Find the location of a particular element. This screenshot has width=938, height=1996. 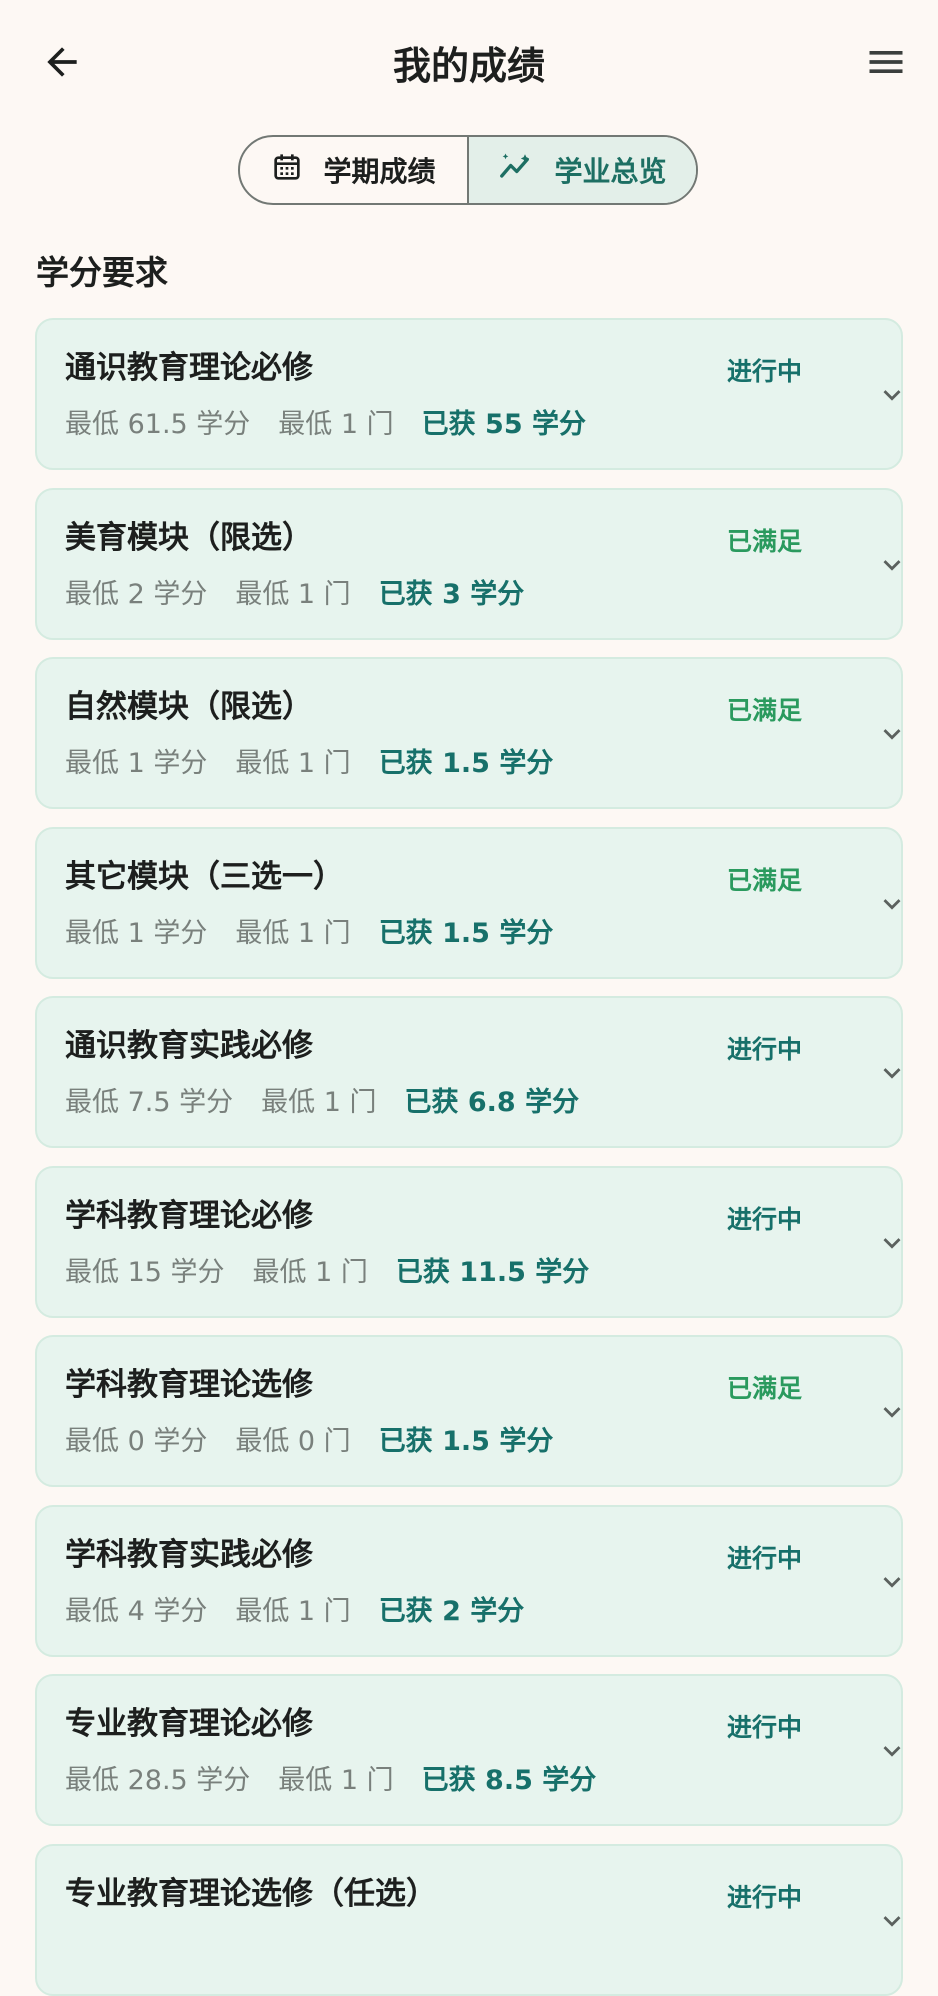

requirement-title: 美育模块（限选） is located at coordinates (189, 538).